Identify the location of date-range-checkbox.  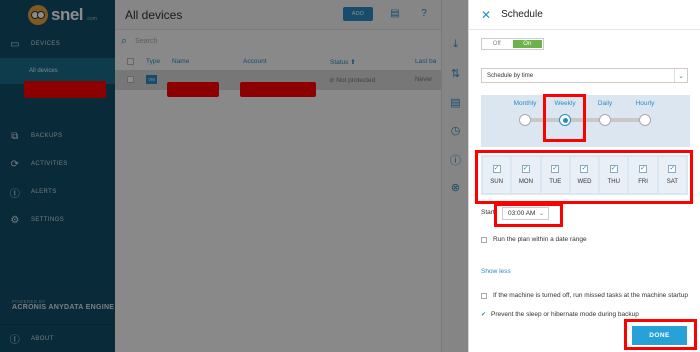
(484, 239).